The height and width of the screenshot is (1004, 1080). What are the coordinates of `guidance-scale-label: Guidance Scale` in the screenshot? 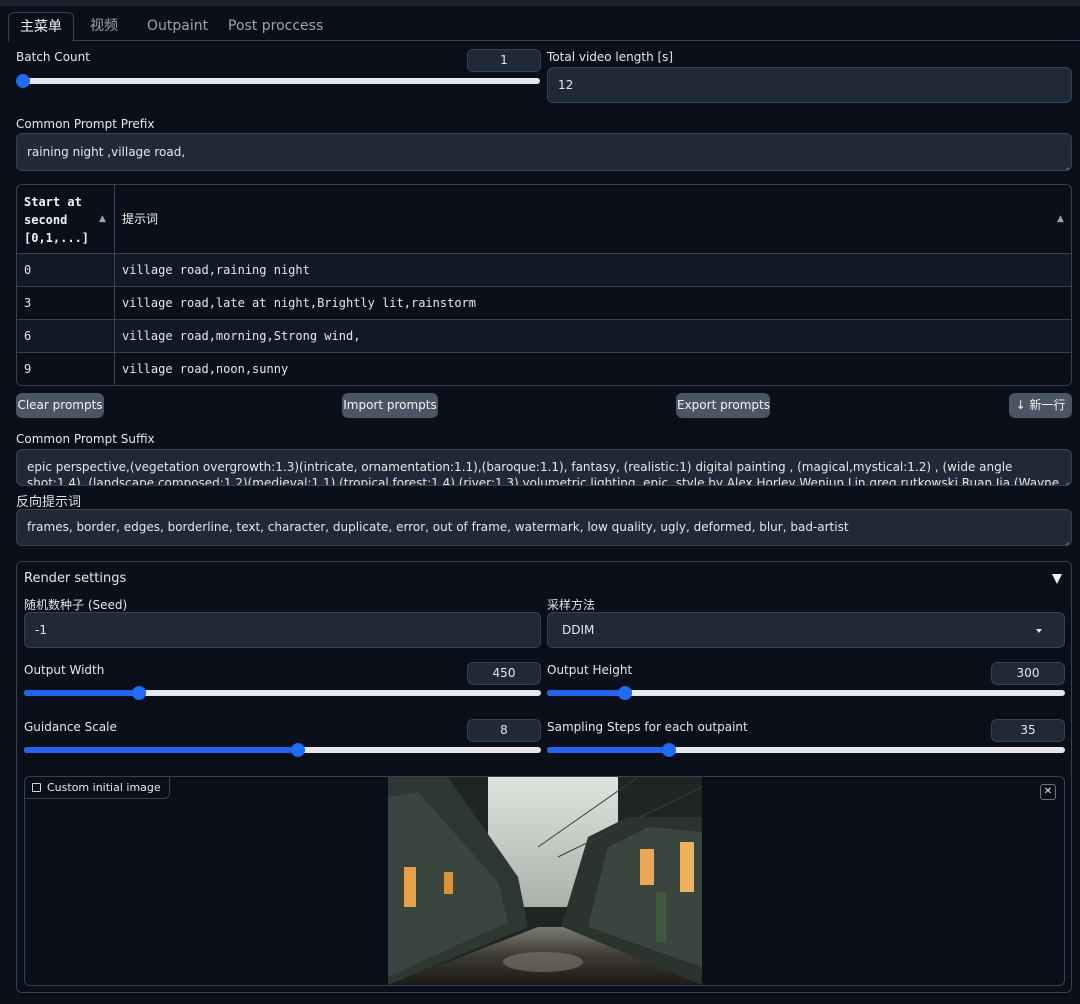 It's located at (70, 727).